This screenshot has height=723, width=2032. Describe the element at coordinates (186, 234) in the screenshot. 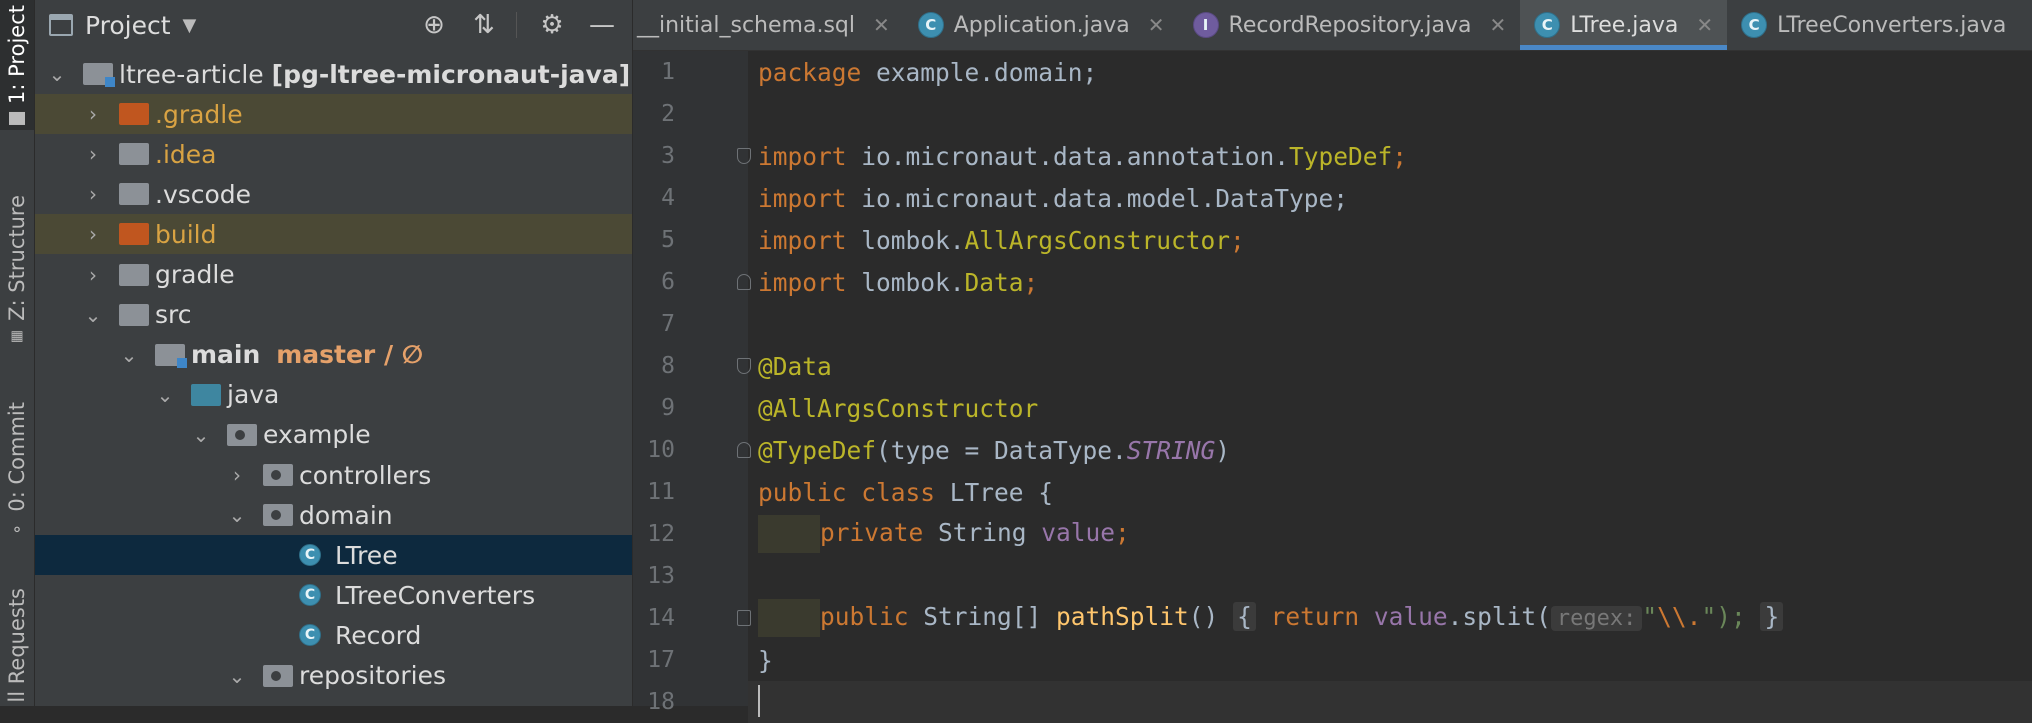

I see `tree-label: build` at that location.